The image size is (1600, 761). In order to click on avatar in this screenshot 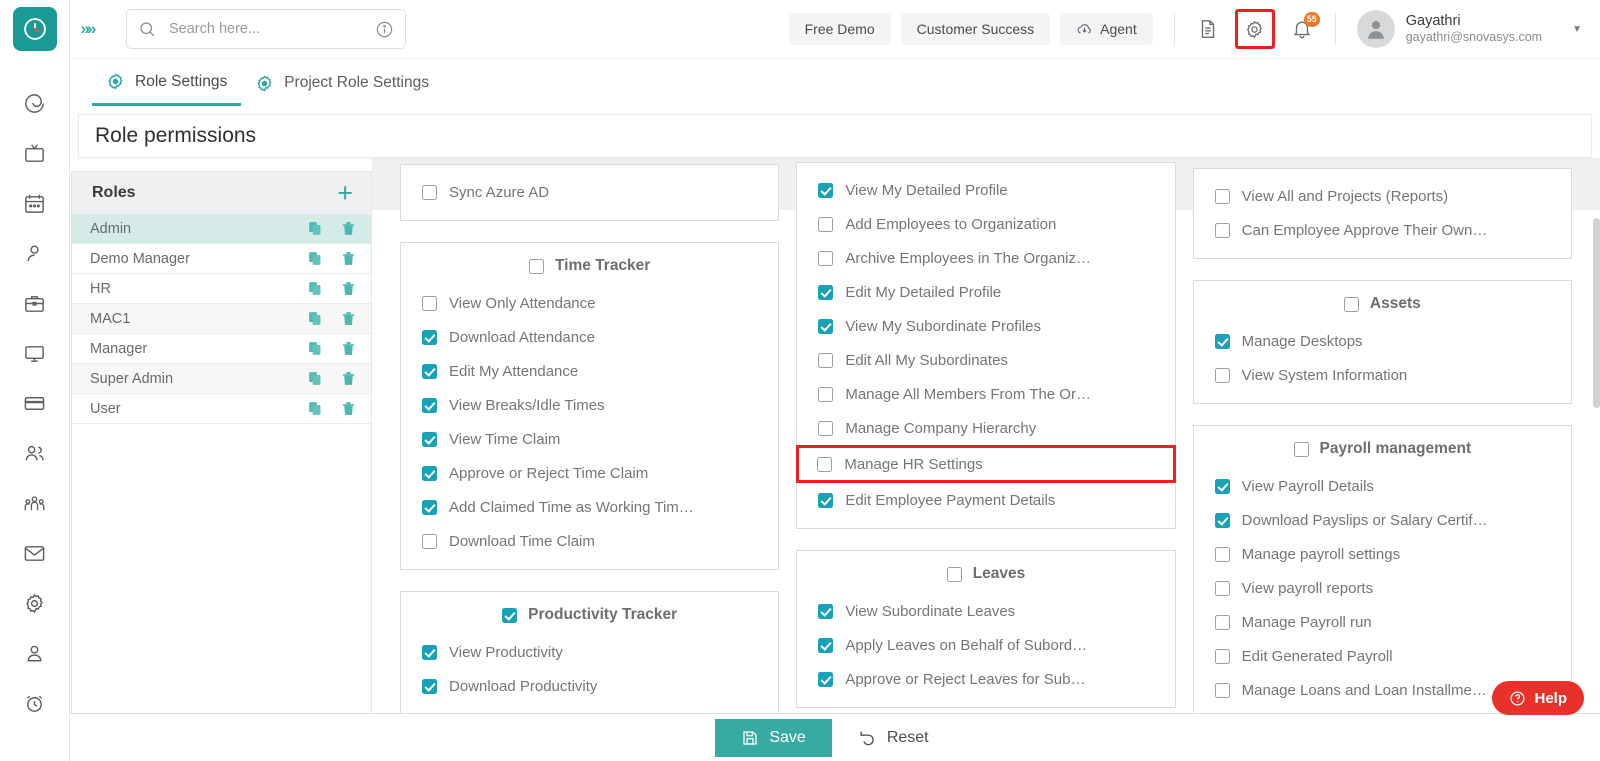, I will do `click(1375, 29)`.